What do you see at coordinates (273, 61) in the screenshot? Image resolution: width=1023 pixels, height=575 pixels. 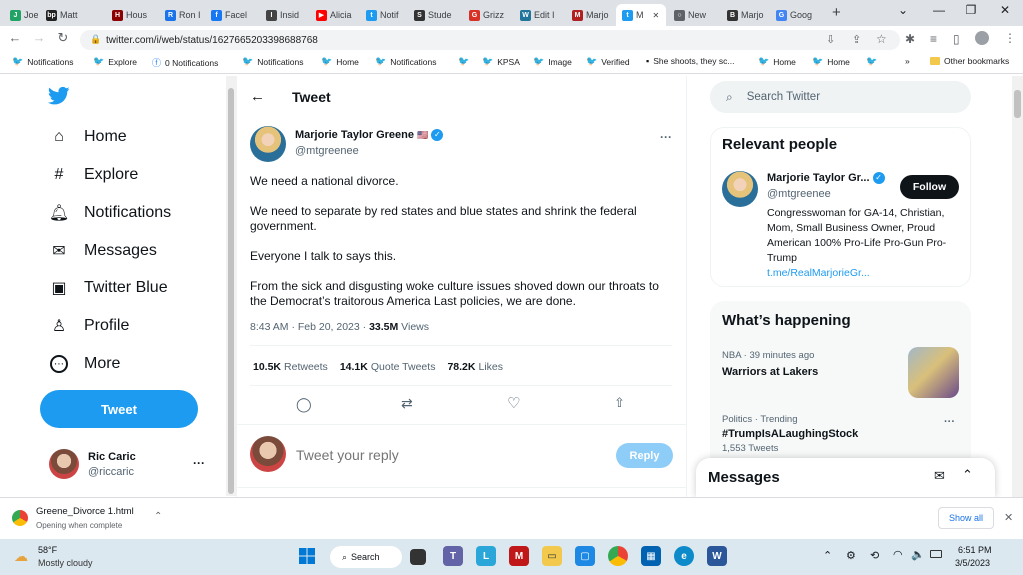 I see `bookmark-item: 🐦 Notifications` at bounding box center [273, 61].